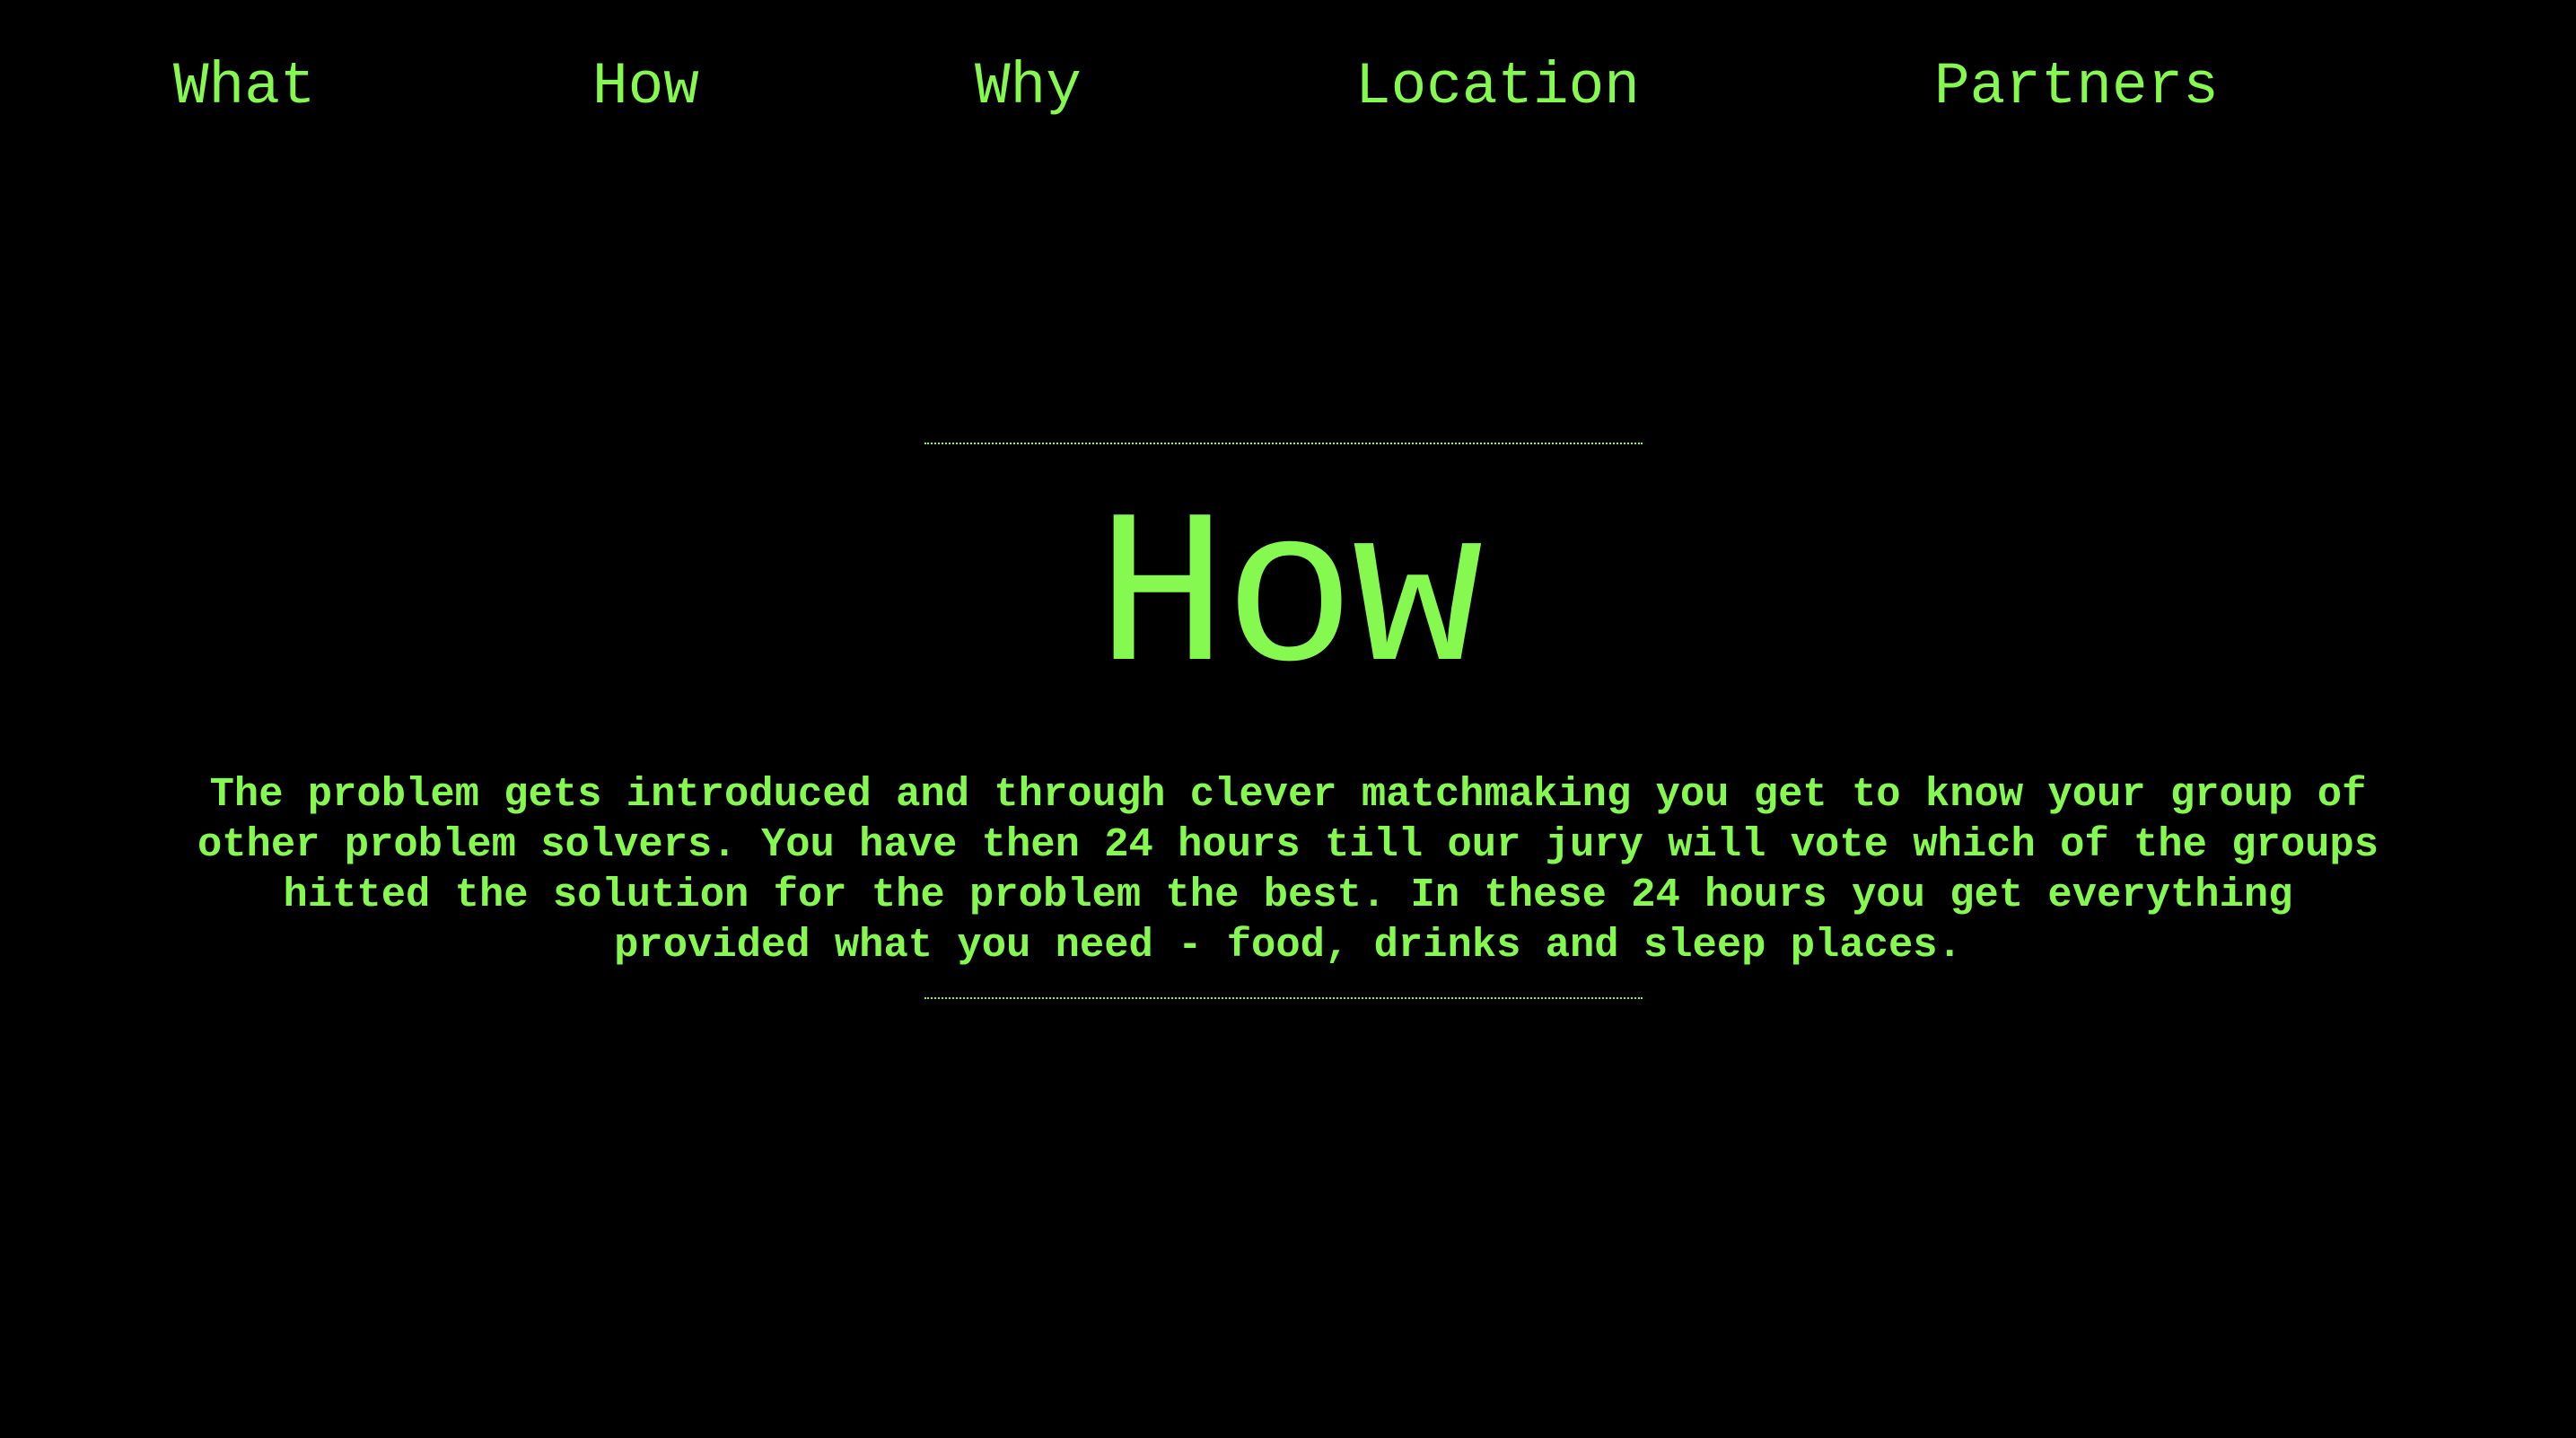  What do you see at coordinates (2076, 87) in the screenshot?
I see `nav-link-partners: Partners` at bounding box center [2076, 87].